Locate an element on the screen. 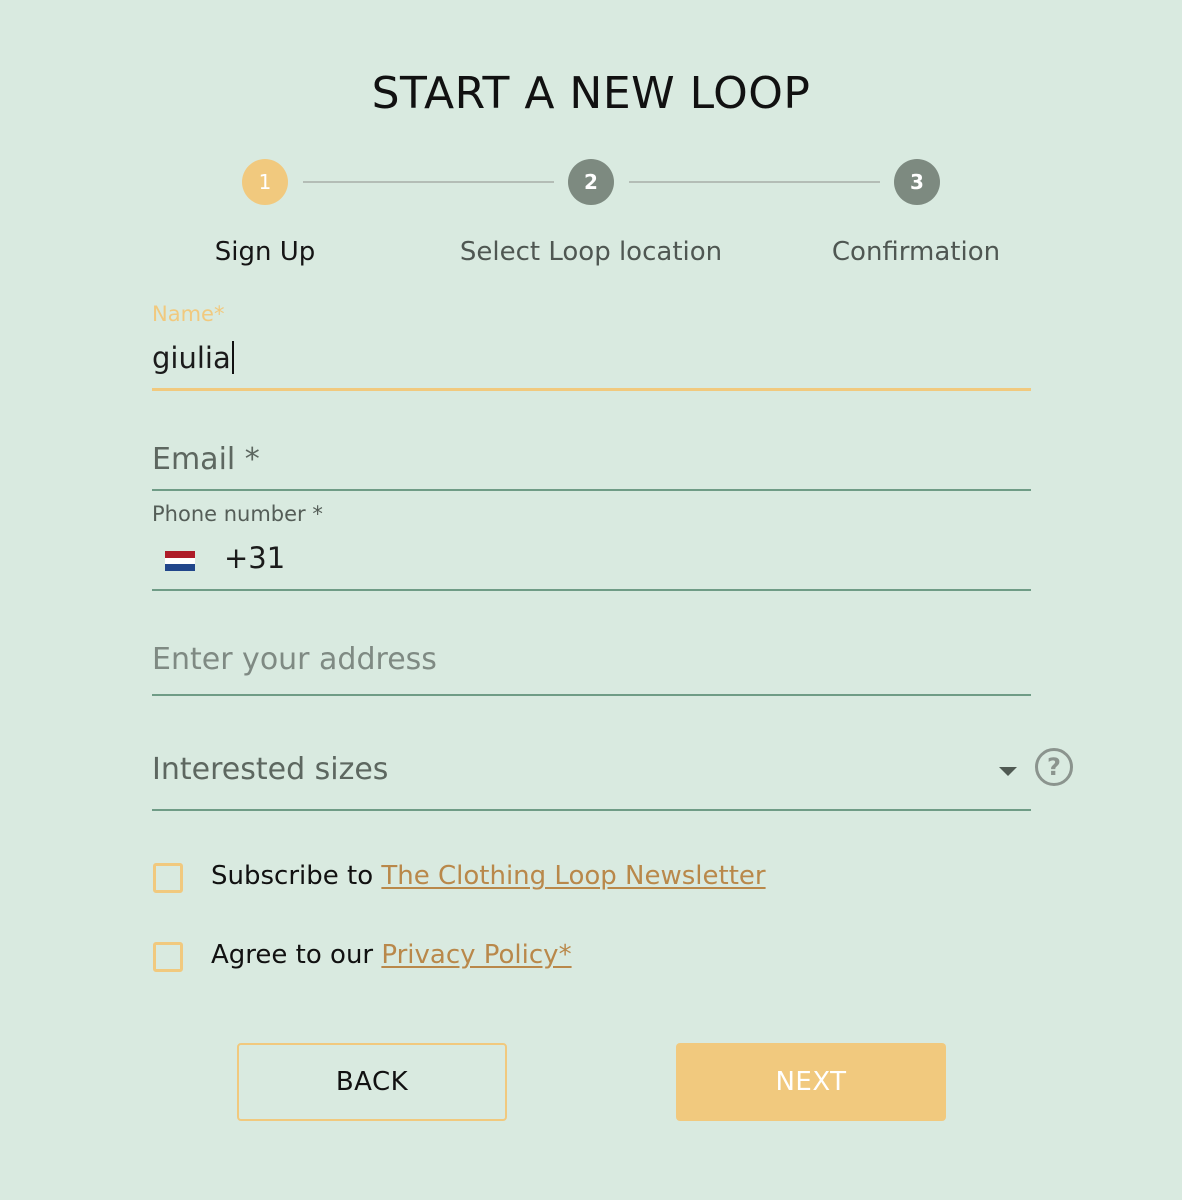 This screenshot has height=1200, width=1193. phone-field-label: Phone number * is located at coordinates (237, 514).